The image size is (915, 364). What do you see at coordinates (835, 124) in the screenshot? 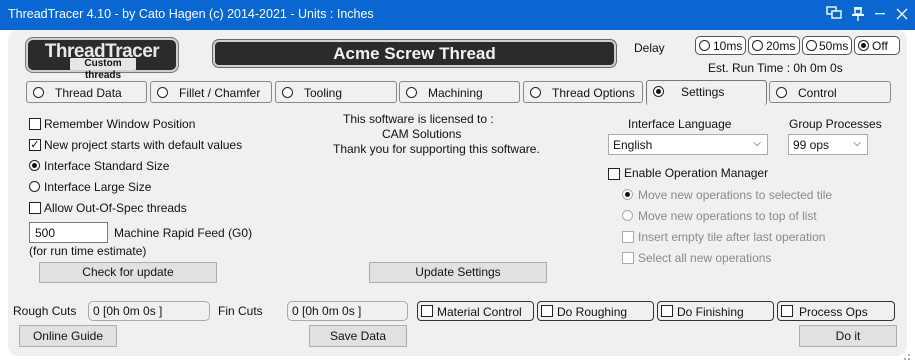
I see `group-processes-label: Group Processes` at bounding box center [835, 124].